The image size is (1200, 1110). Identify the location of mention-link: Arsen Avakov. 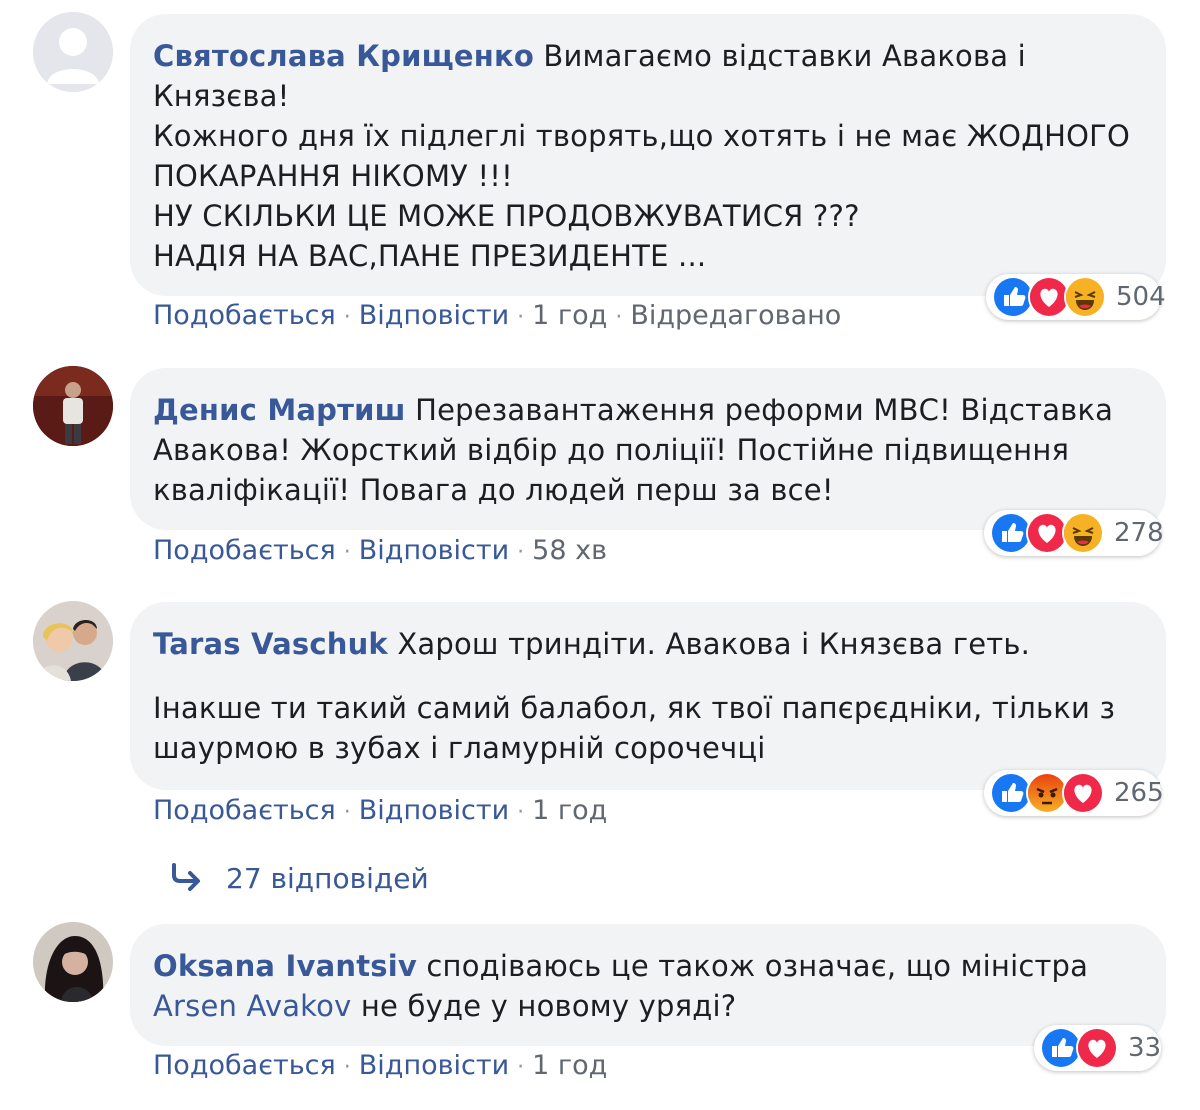
(252, 1006).